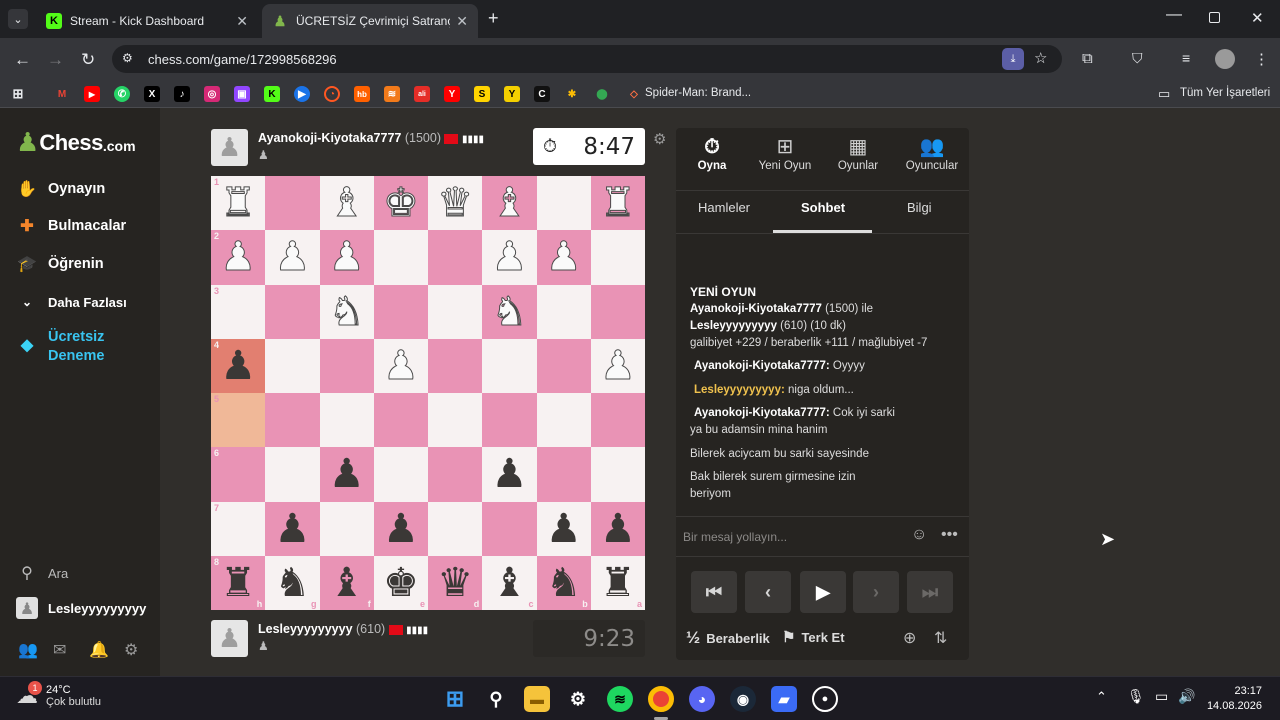 The height and width of the screenshot is (720, 1280). I want to click on extension-hat-icon: ⛉, so click(1137, 58).